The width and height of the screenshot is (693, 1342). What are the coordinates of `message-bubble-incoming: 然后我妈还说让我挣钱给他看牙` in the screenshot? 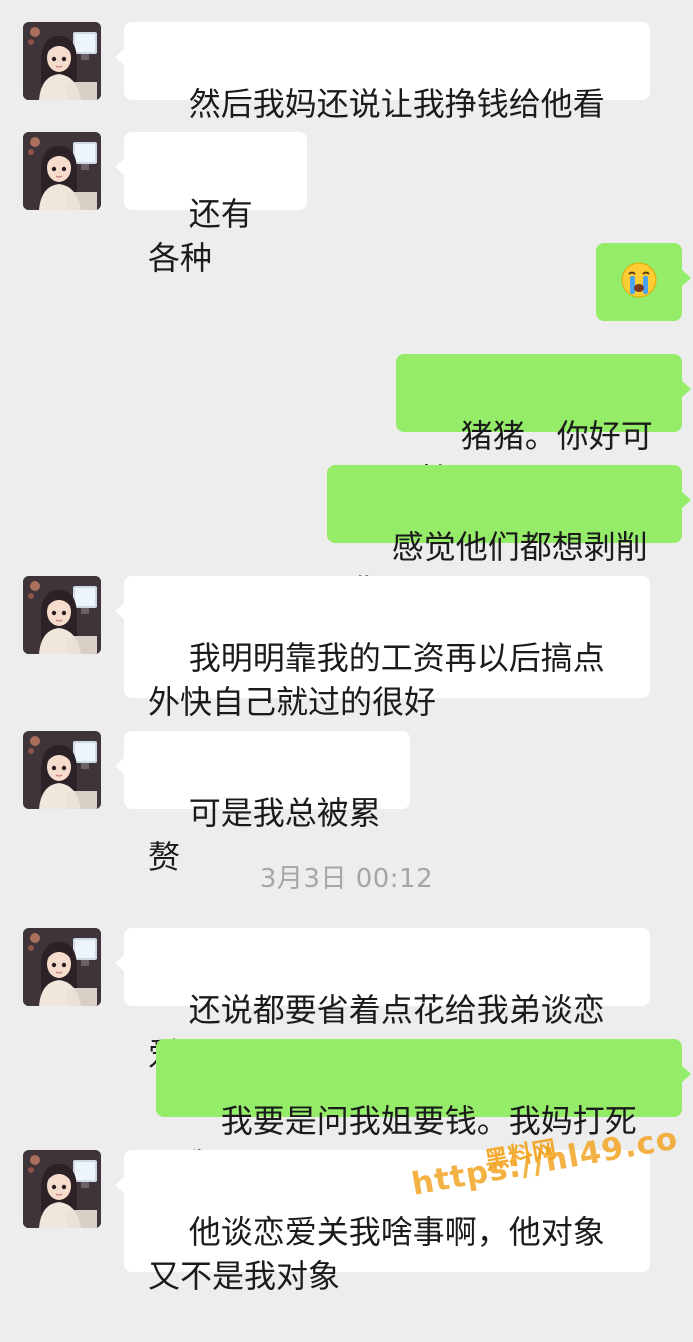 It's located at (382, 94).